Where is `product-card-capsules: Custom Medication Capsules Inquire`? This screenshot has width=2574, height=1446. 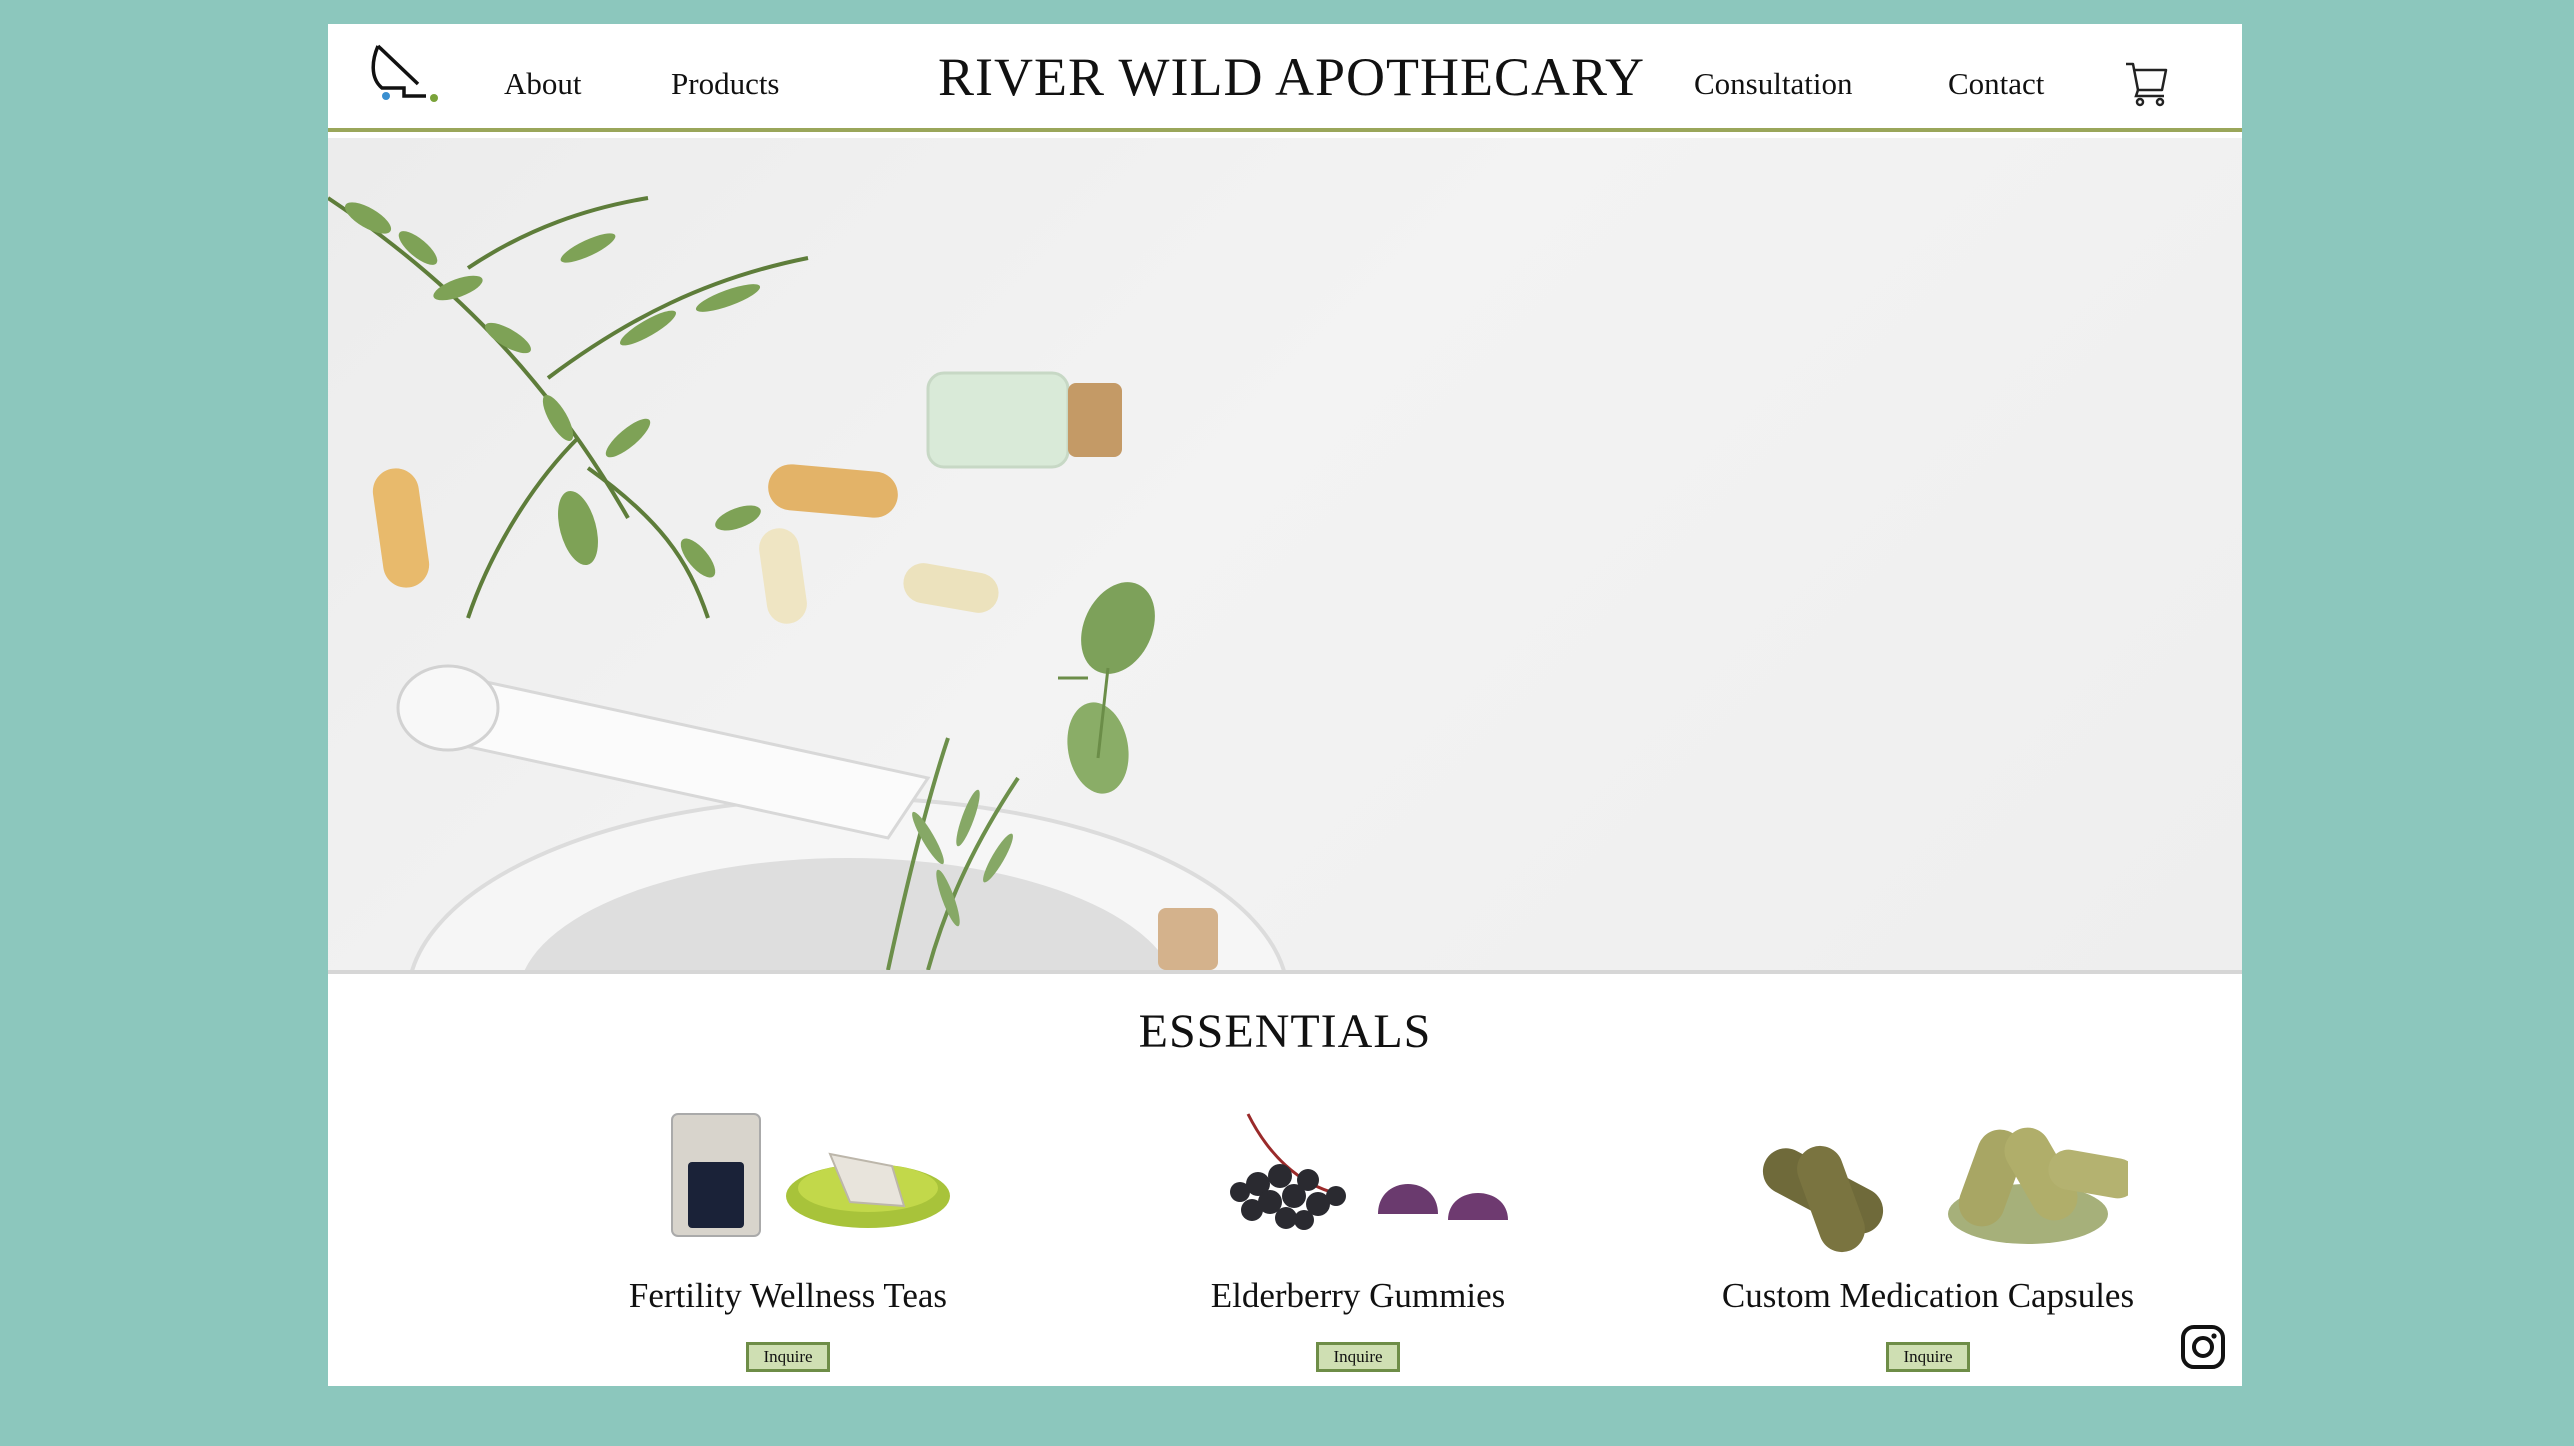
product-card-capsules: Custom Medication Capsules Inquire is located at coordinates (1928, 1228).